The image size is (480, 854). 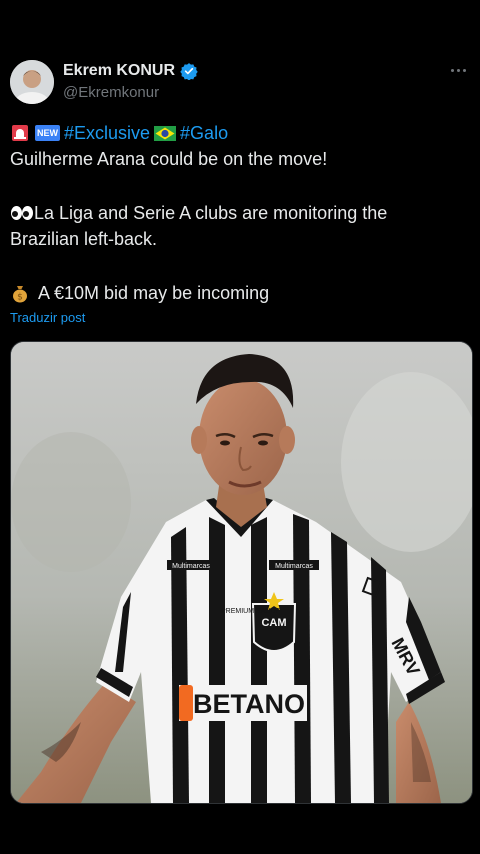 What do you see at coordinates (47, 317) in the screenshot?
I see `translate-post-link: Traduzir post` at bounding box center [47, 317].